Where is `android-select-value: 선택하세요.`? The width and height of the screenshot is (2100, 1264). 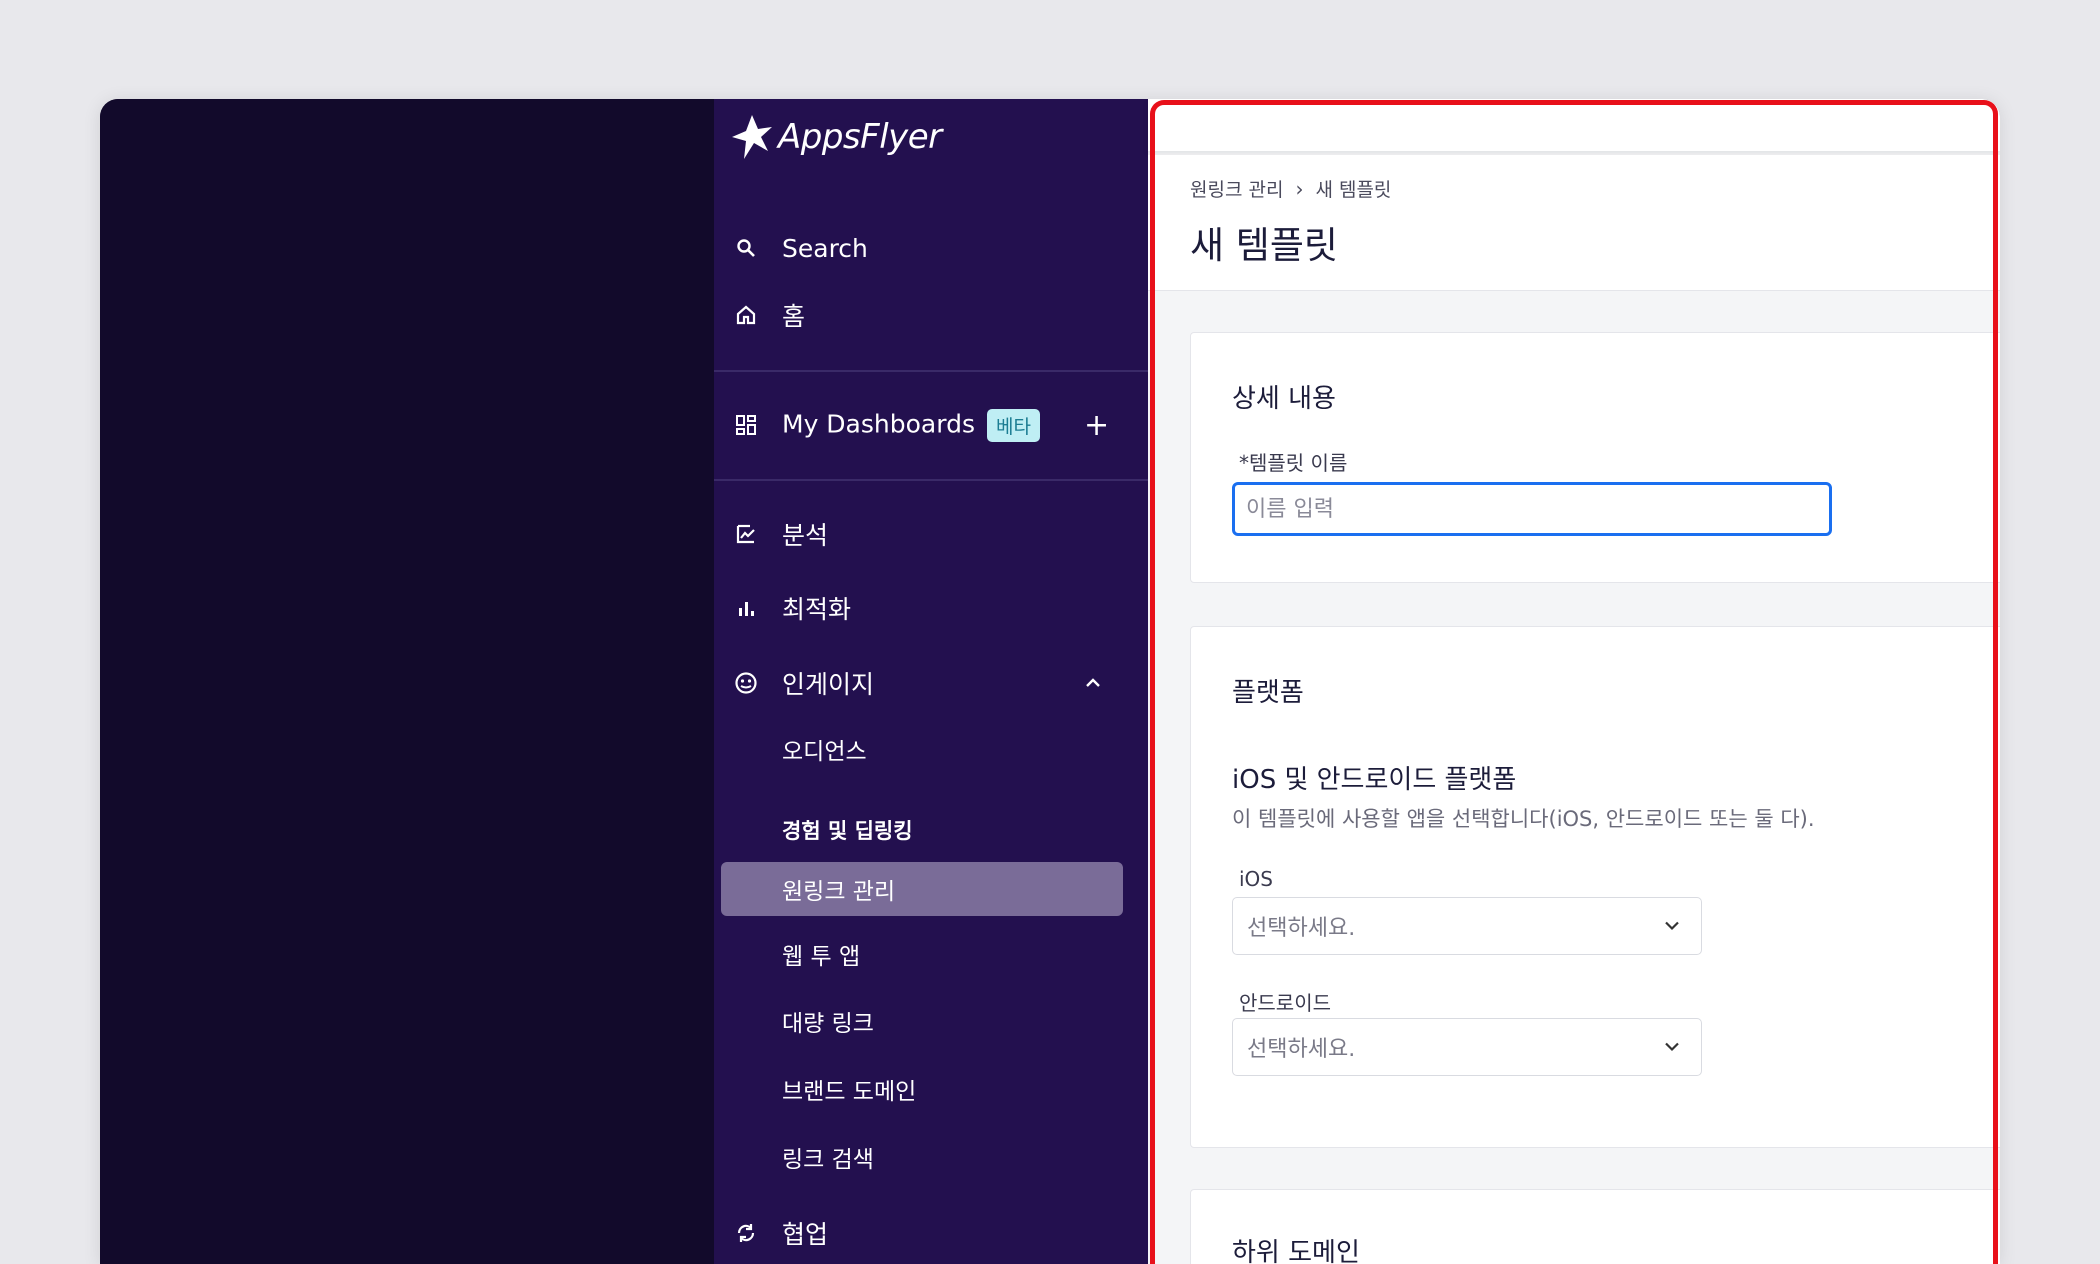
android-select-value: 선택하세요. is located at coordinates (1301, 1049).